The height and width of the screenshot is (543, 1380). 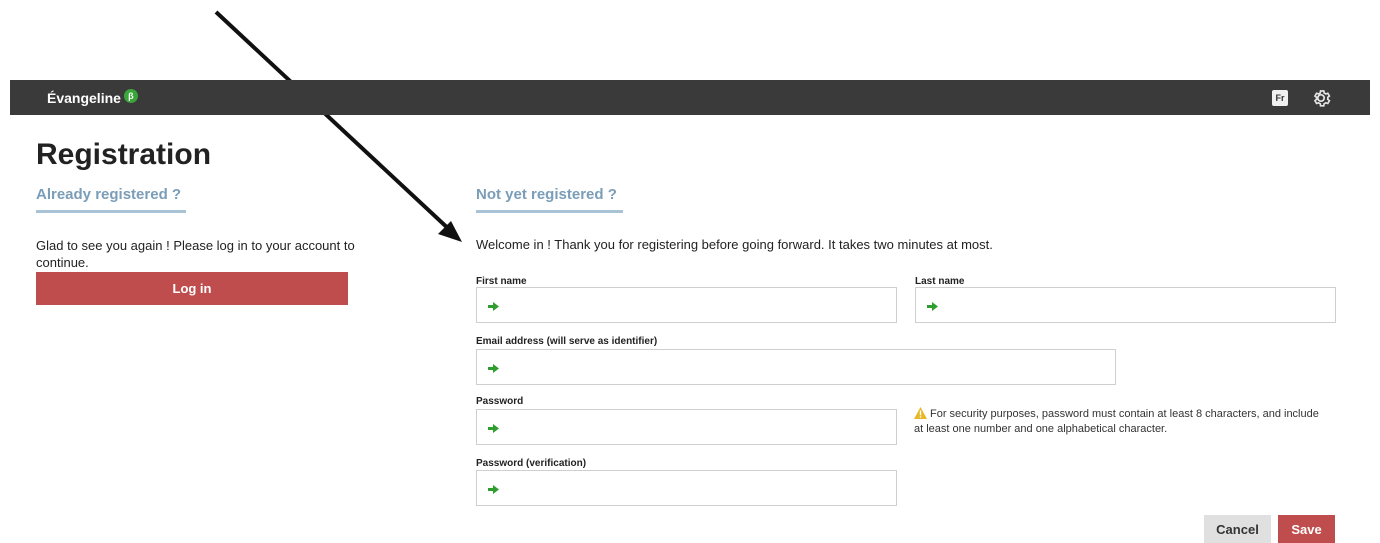 I want to click on password-verification-input, so click(x=698, y=488).